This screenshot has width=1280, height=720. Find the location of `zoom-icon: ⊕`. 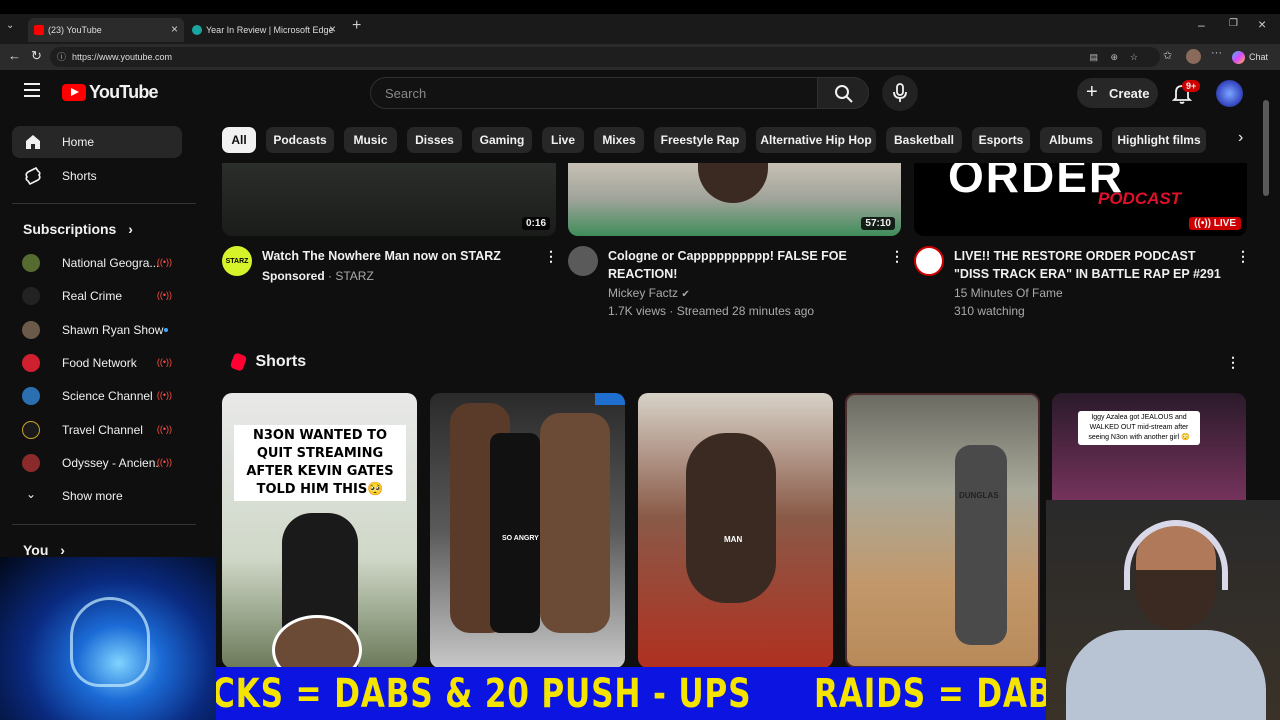

zoom-icon: ⊕ is located at coordinates (1114, 57).